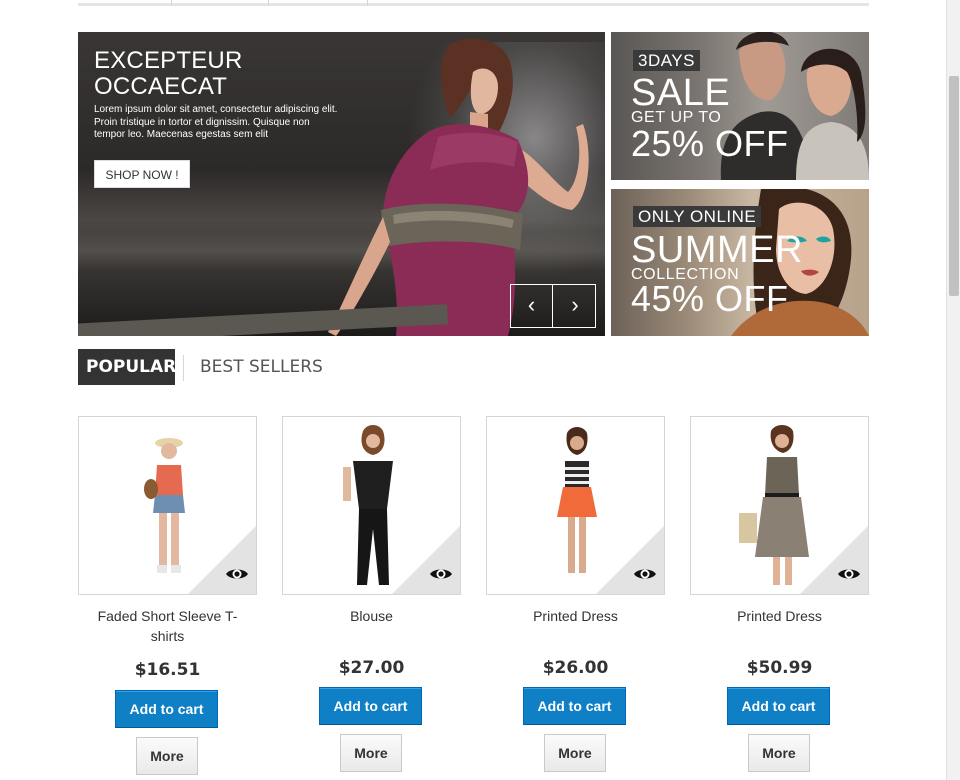 This screenshot has width=960, height=780. Describe the element at coordinates (167, 626) in the screenshot. I see `product-name: Faded Short Sleeve T-shirts` at that location.